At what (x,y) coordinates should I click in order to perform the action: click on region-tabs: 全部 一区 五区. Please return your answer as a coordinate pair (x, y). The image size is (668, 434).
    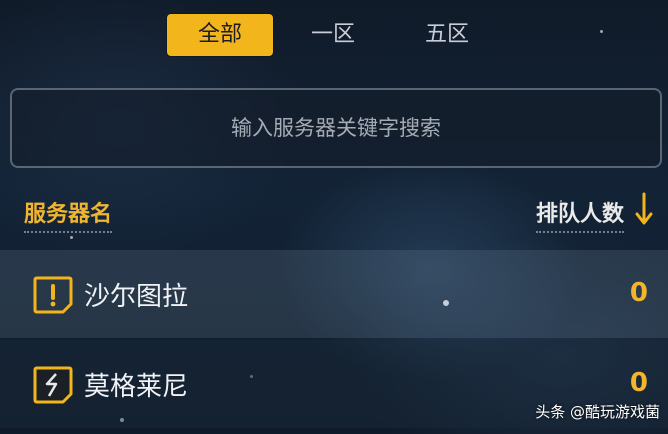
    Looking at the image, I should click on (334, 36).